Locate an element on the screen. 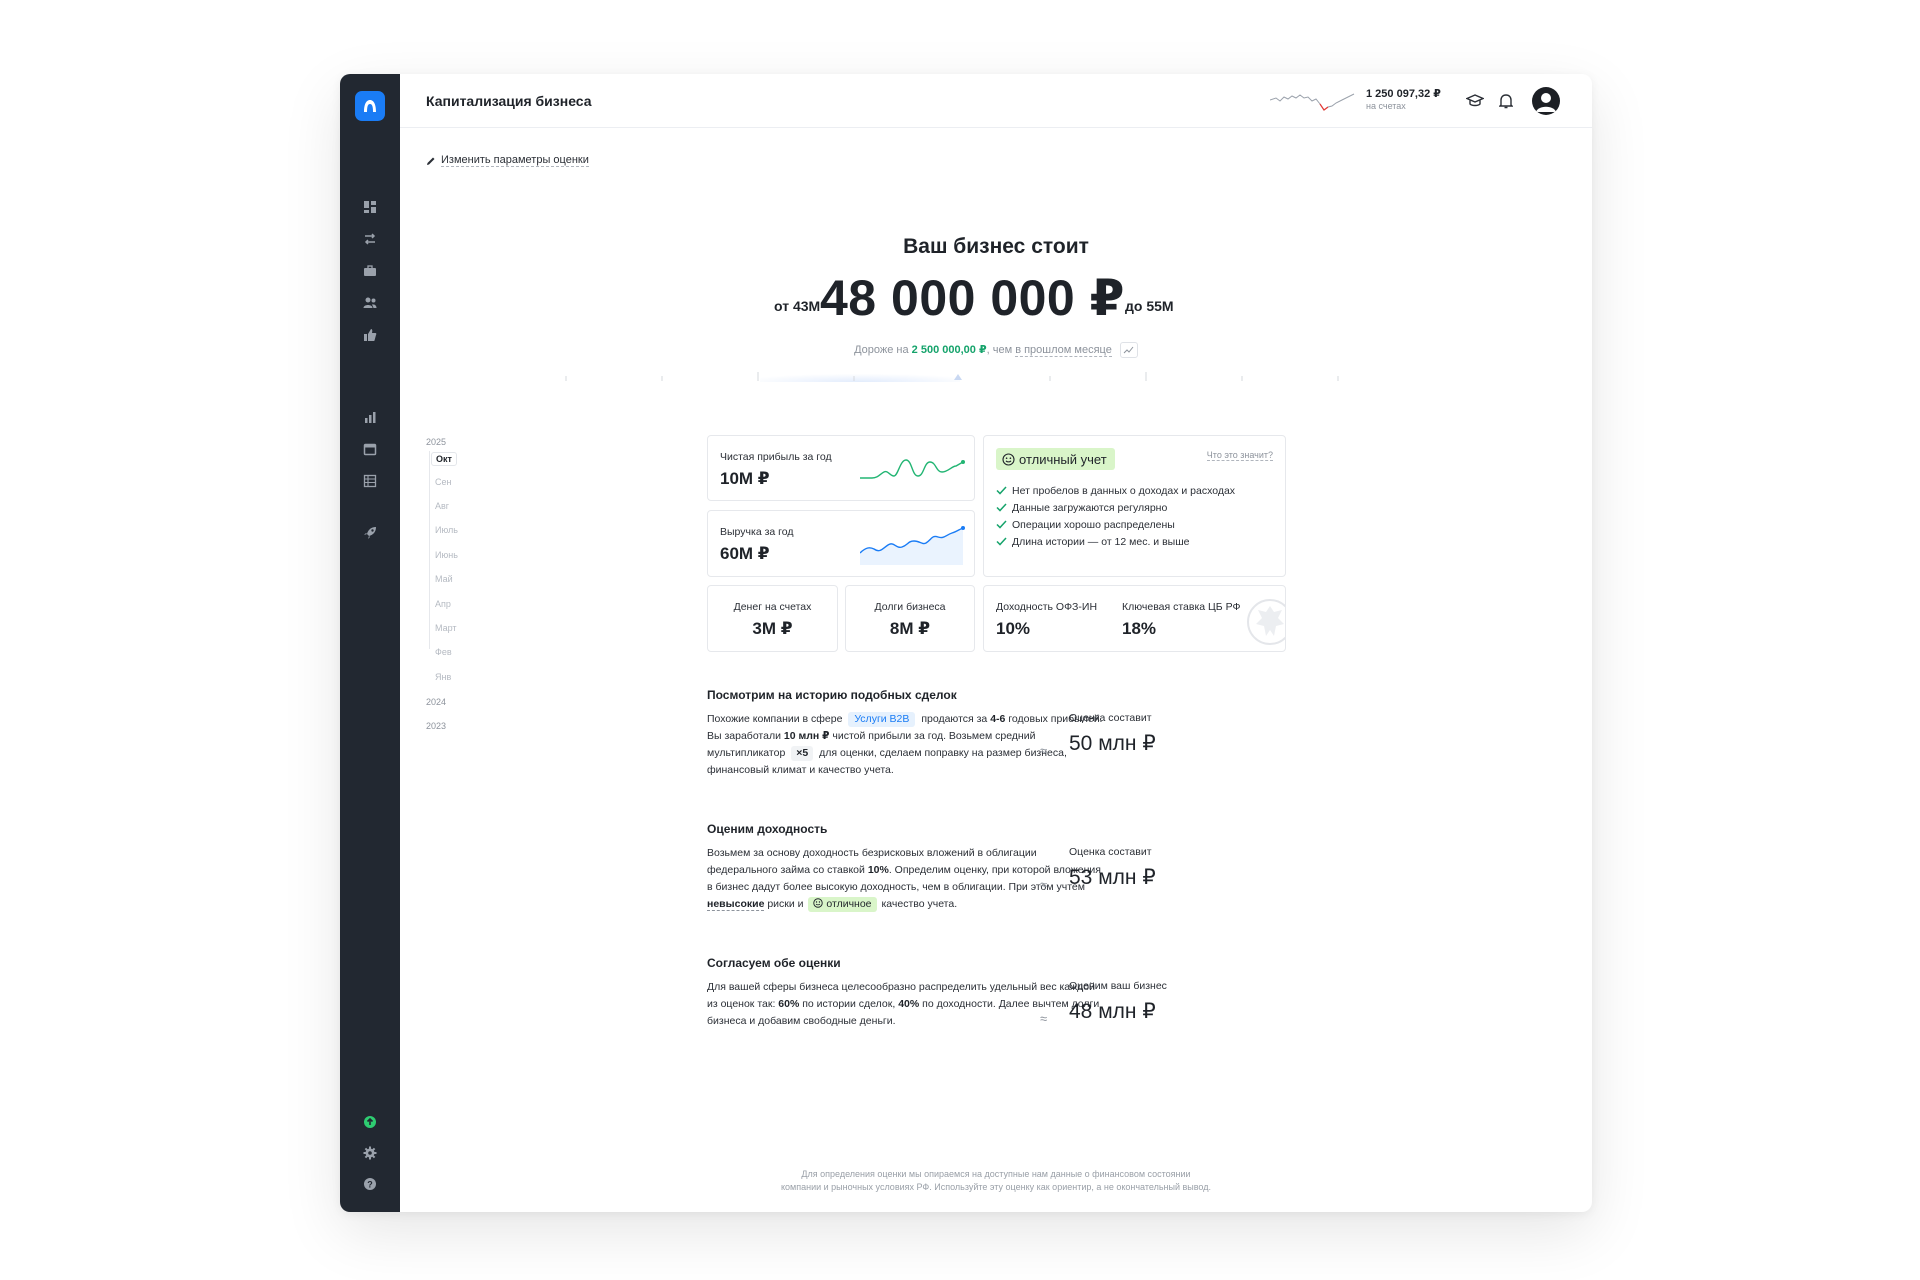 This screenshot has width=1920, height=1280. valuation-heading: Ваш бизнес стоит is located at coordinates (996, 246).